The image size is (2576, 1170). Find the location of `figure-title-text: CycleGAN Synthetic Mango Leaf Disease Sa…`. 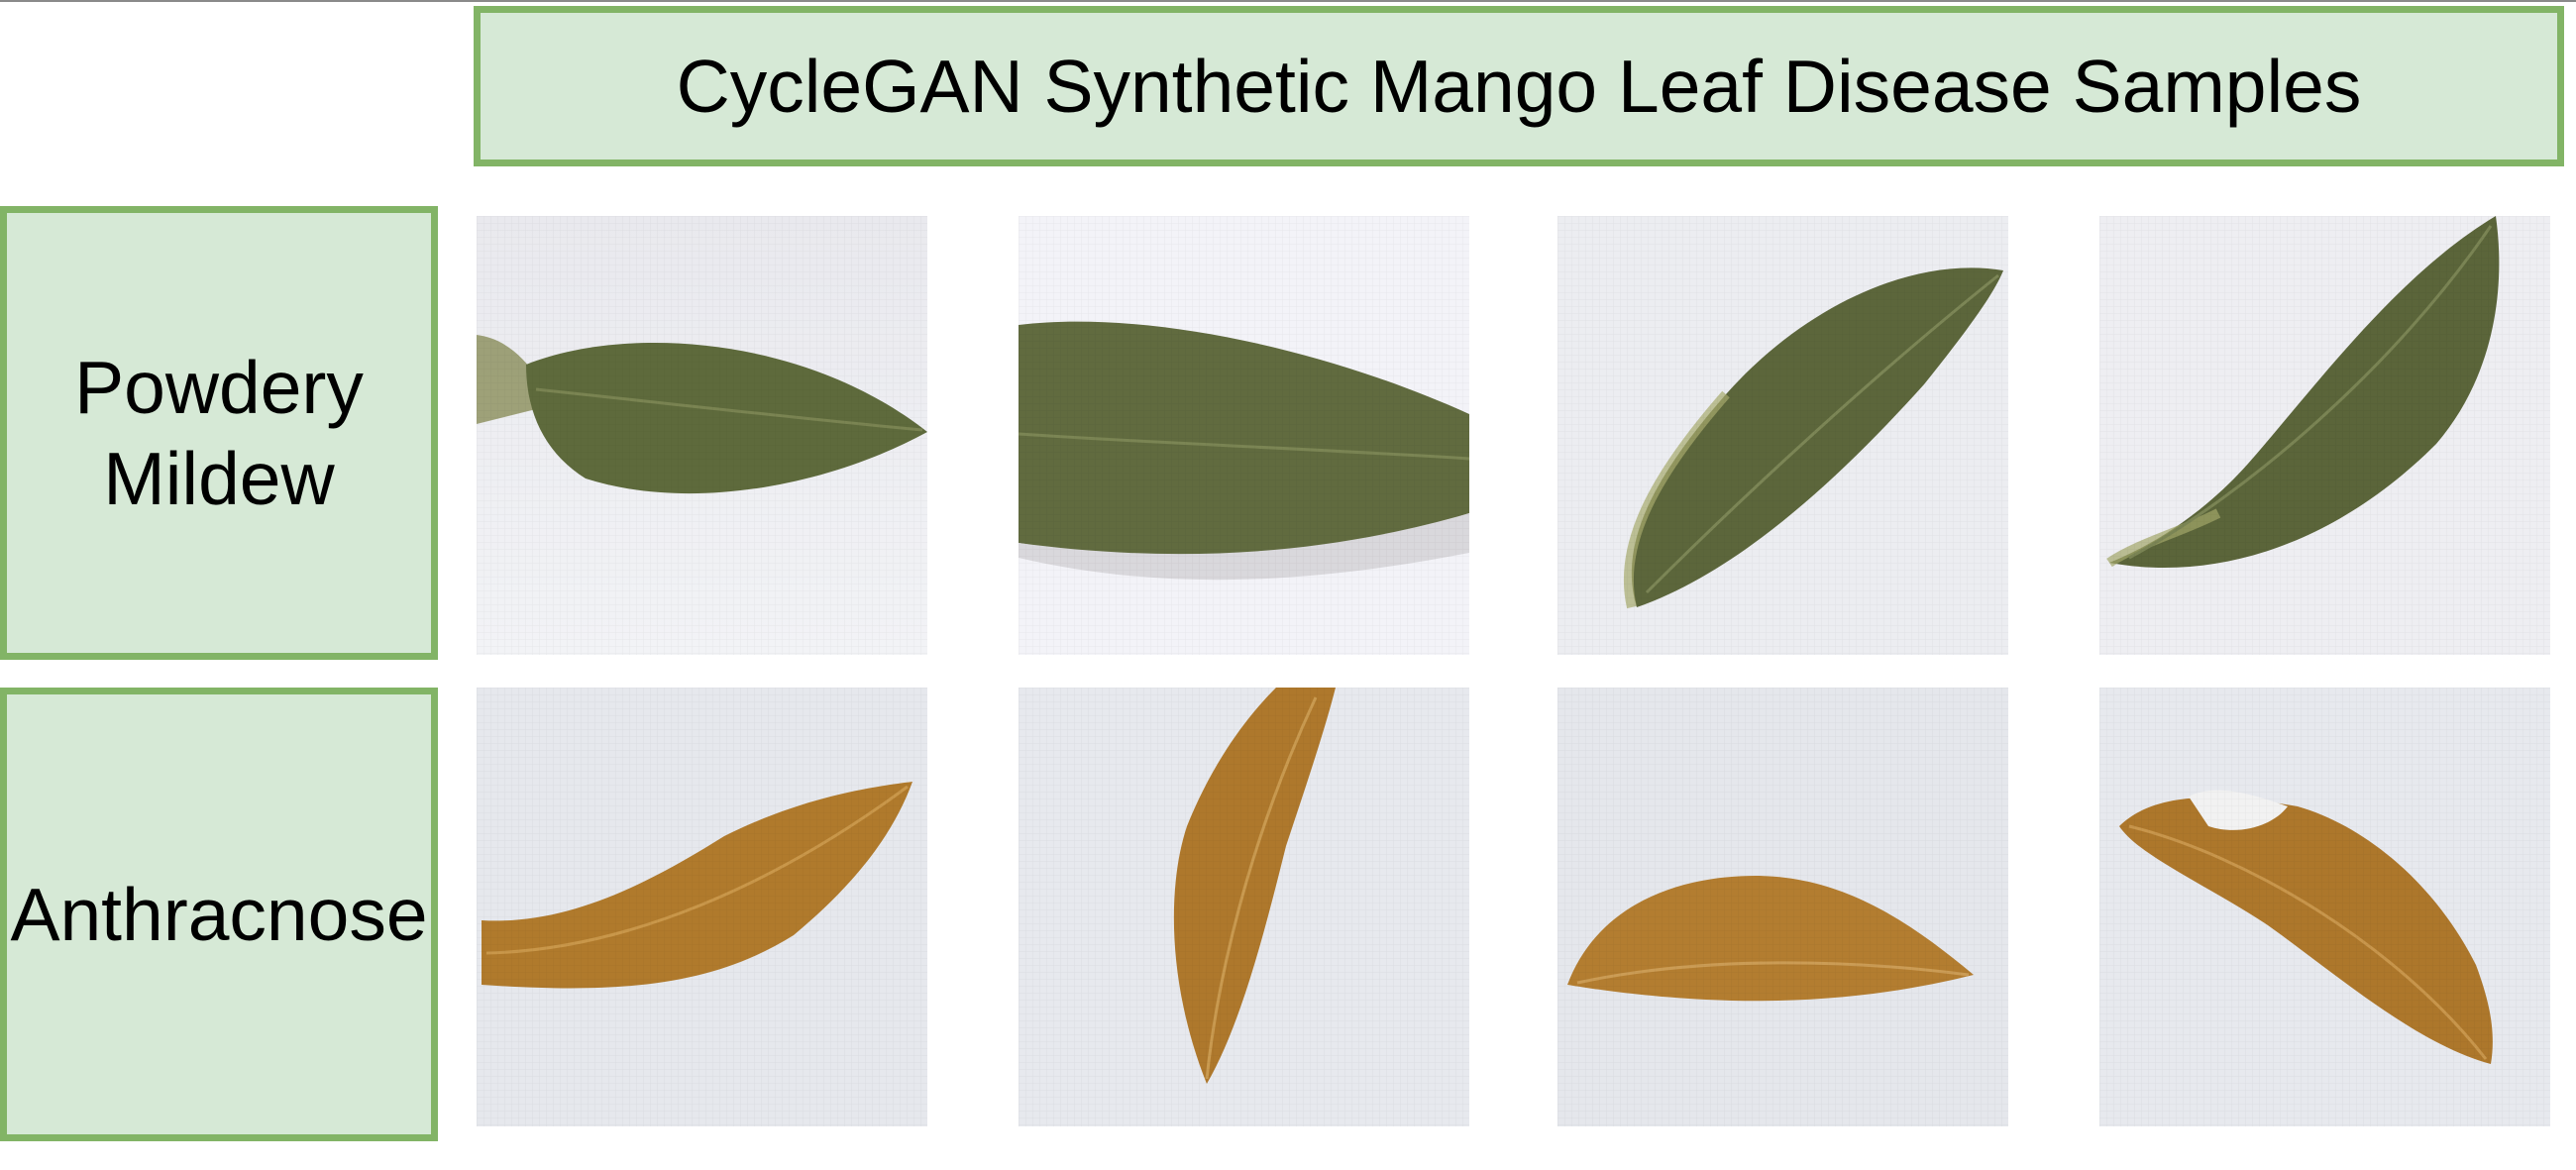

figure-title-text: CycleGAN Synthetic Mango Leaf Disease Sa… is located at coordinates (1519, 87).